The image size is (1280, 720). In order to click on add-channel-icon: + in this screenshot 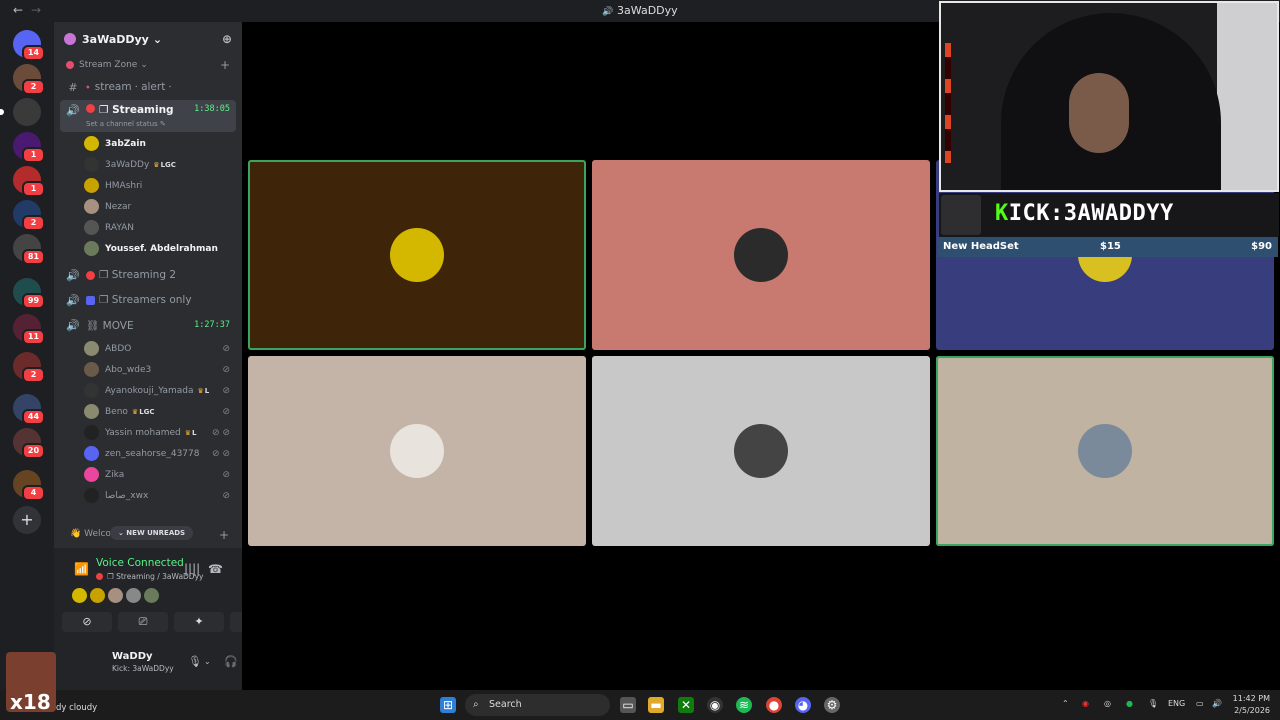, I will do `click(224, 535)`.